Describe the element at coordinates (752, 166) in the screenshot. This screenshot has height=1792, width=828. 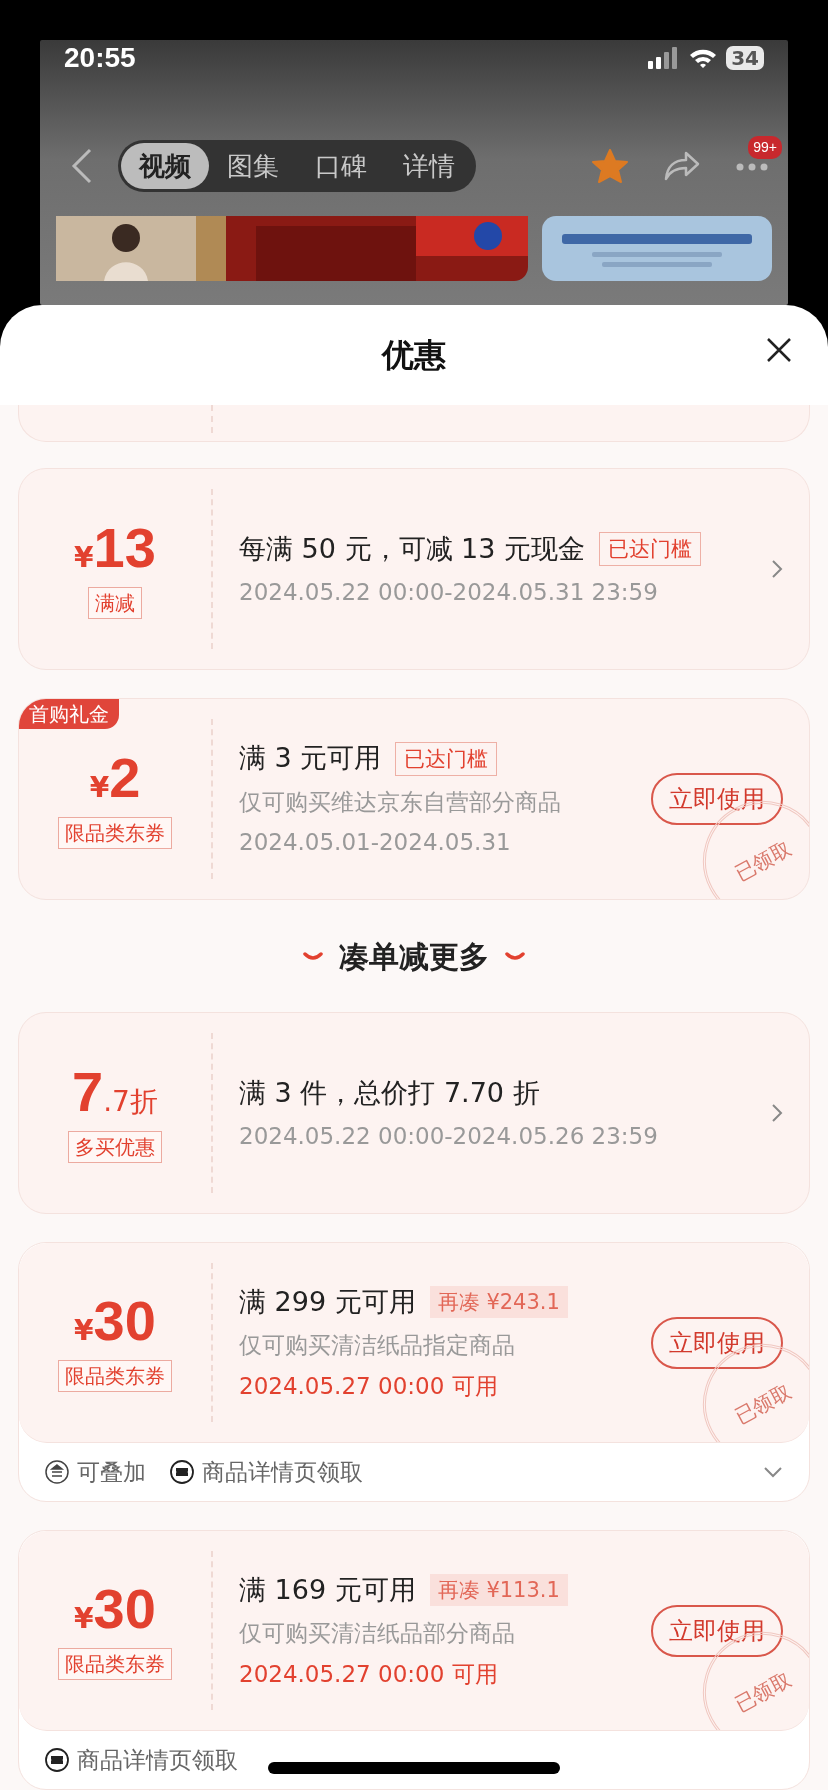
I see `more-icon` at that location.